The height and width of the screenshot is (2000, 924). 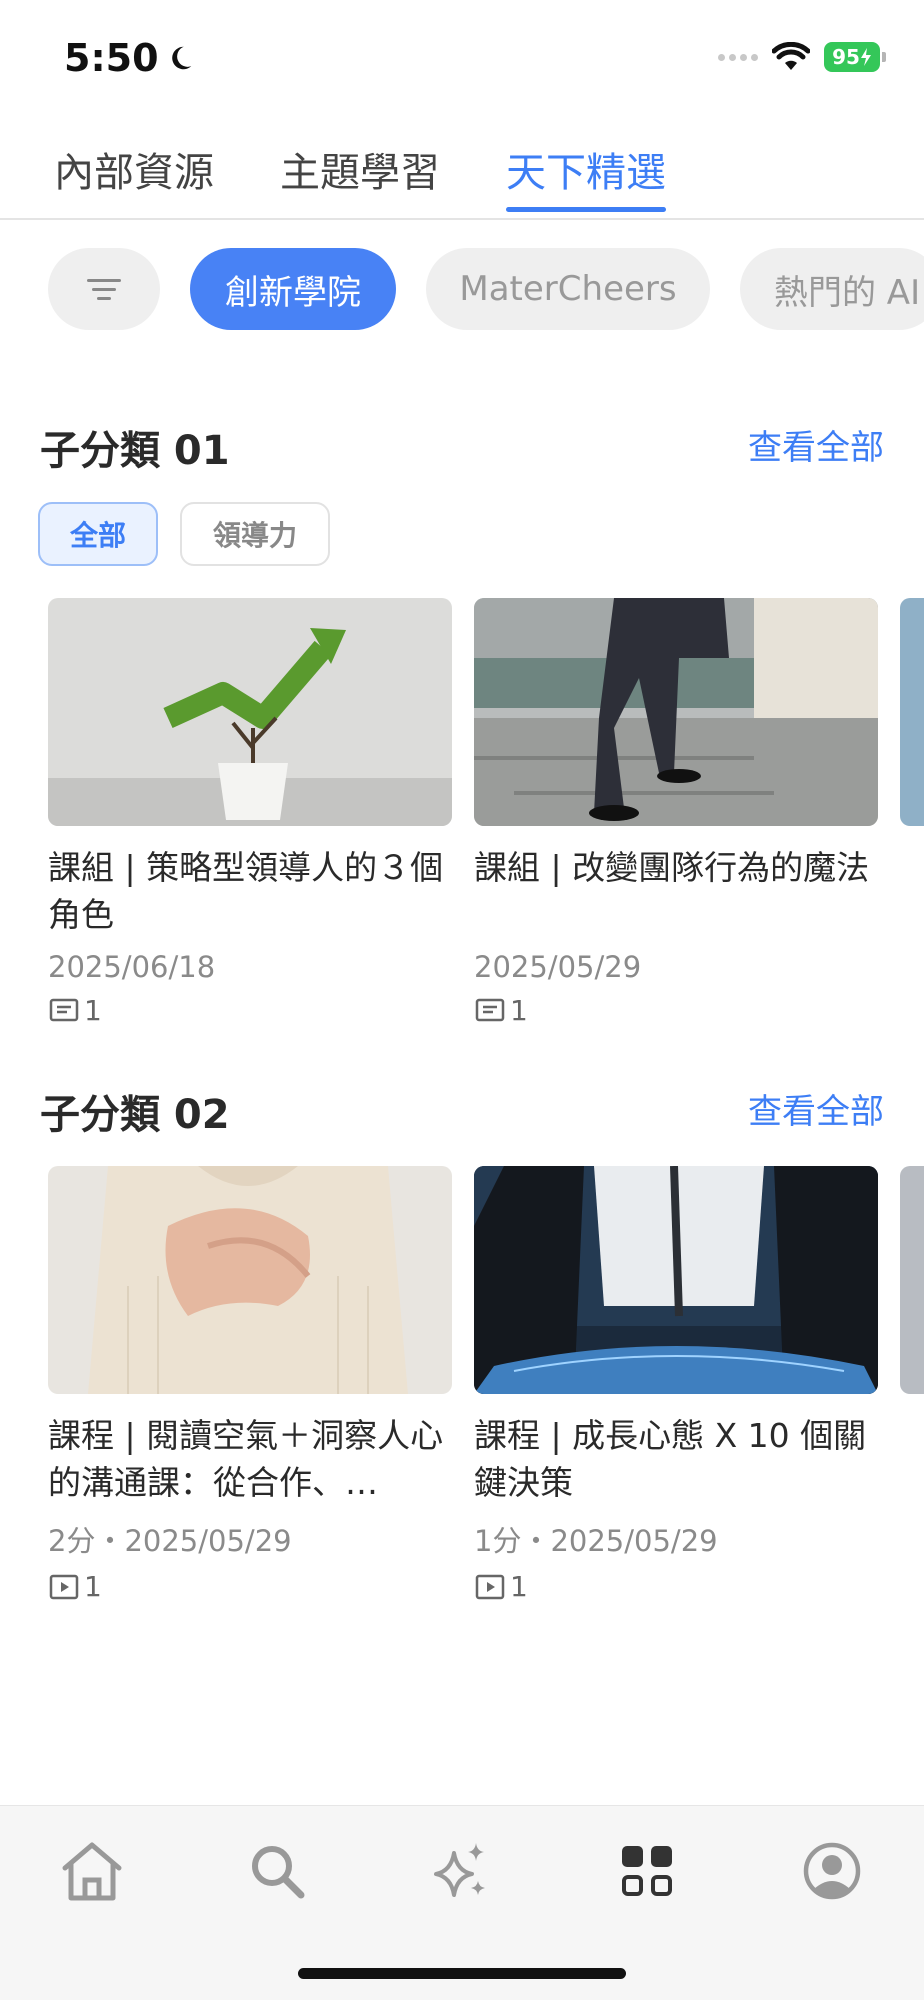 I want to click on home-indicator, so click(x=462, y=1973).